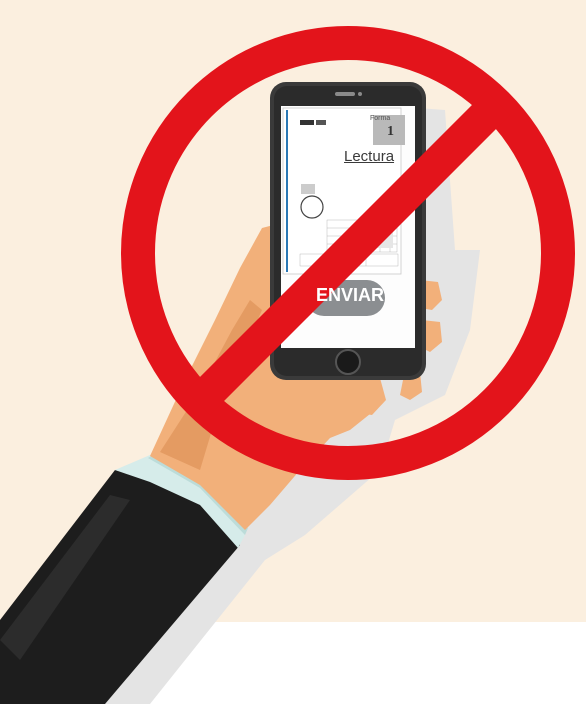  Describe the element at coordinates (350, 295) in the screenshot. I see `send-button: ENVIAR` at that location.